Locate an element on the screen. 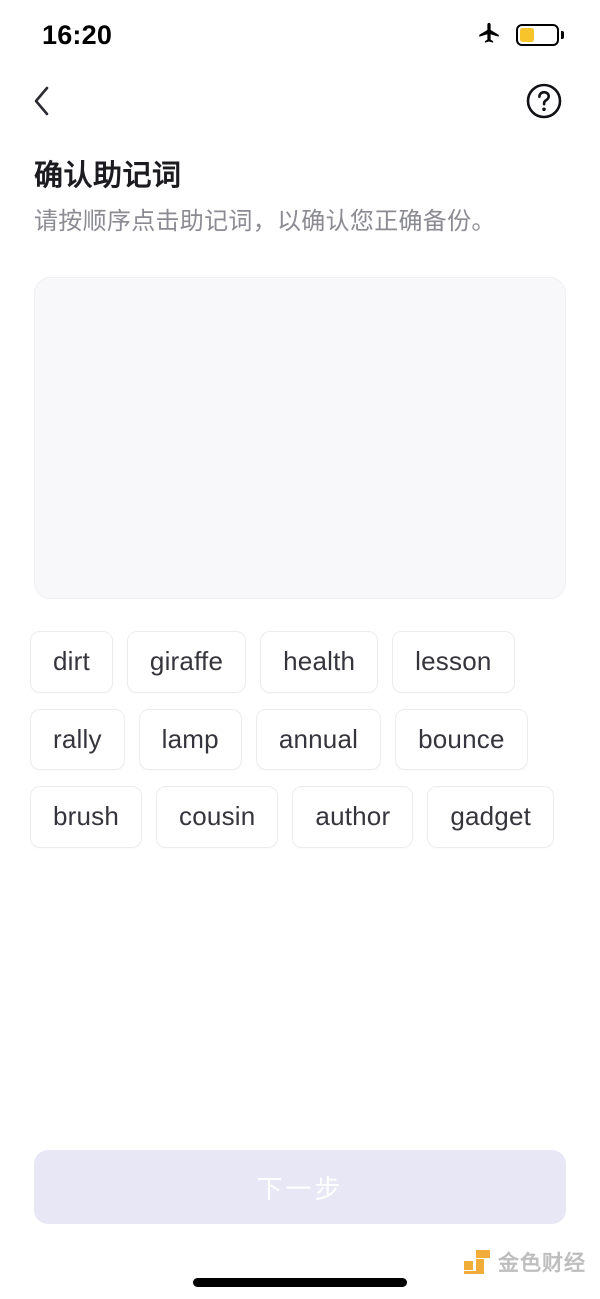 This screenshot has height=1299, width=600. battery-fill is located at coordinates (527, 35).